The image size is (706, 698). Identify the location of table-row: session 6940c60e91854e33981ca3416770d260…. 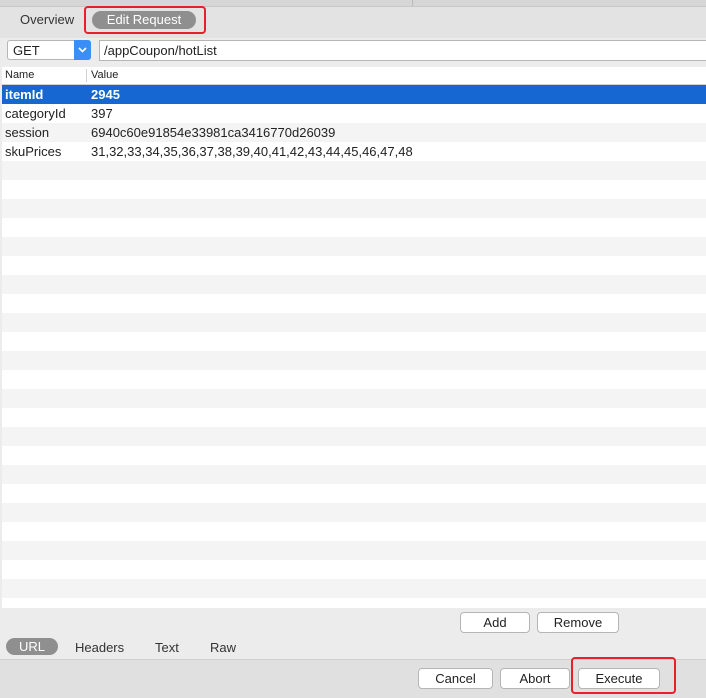
(354, 132).